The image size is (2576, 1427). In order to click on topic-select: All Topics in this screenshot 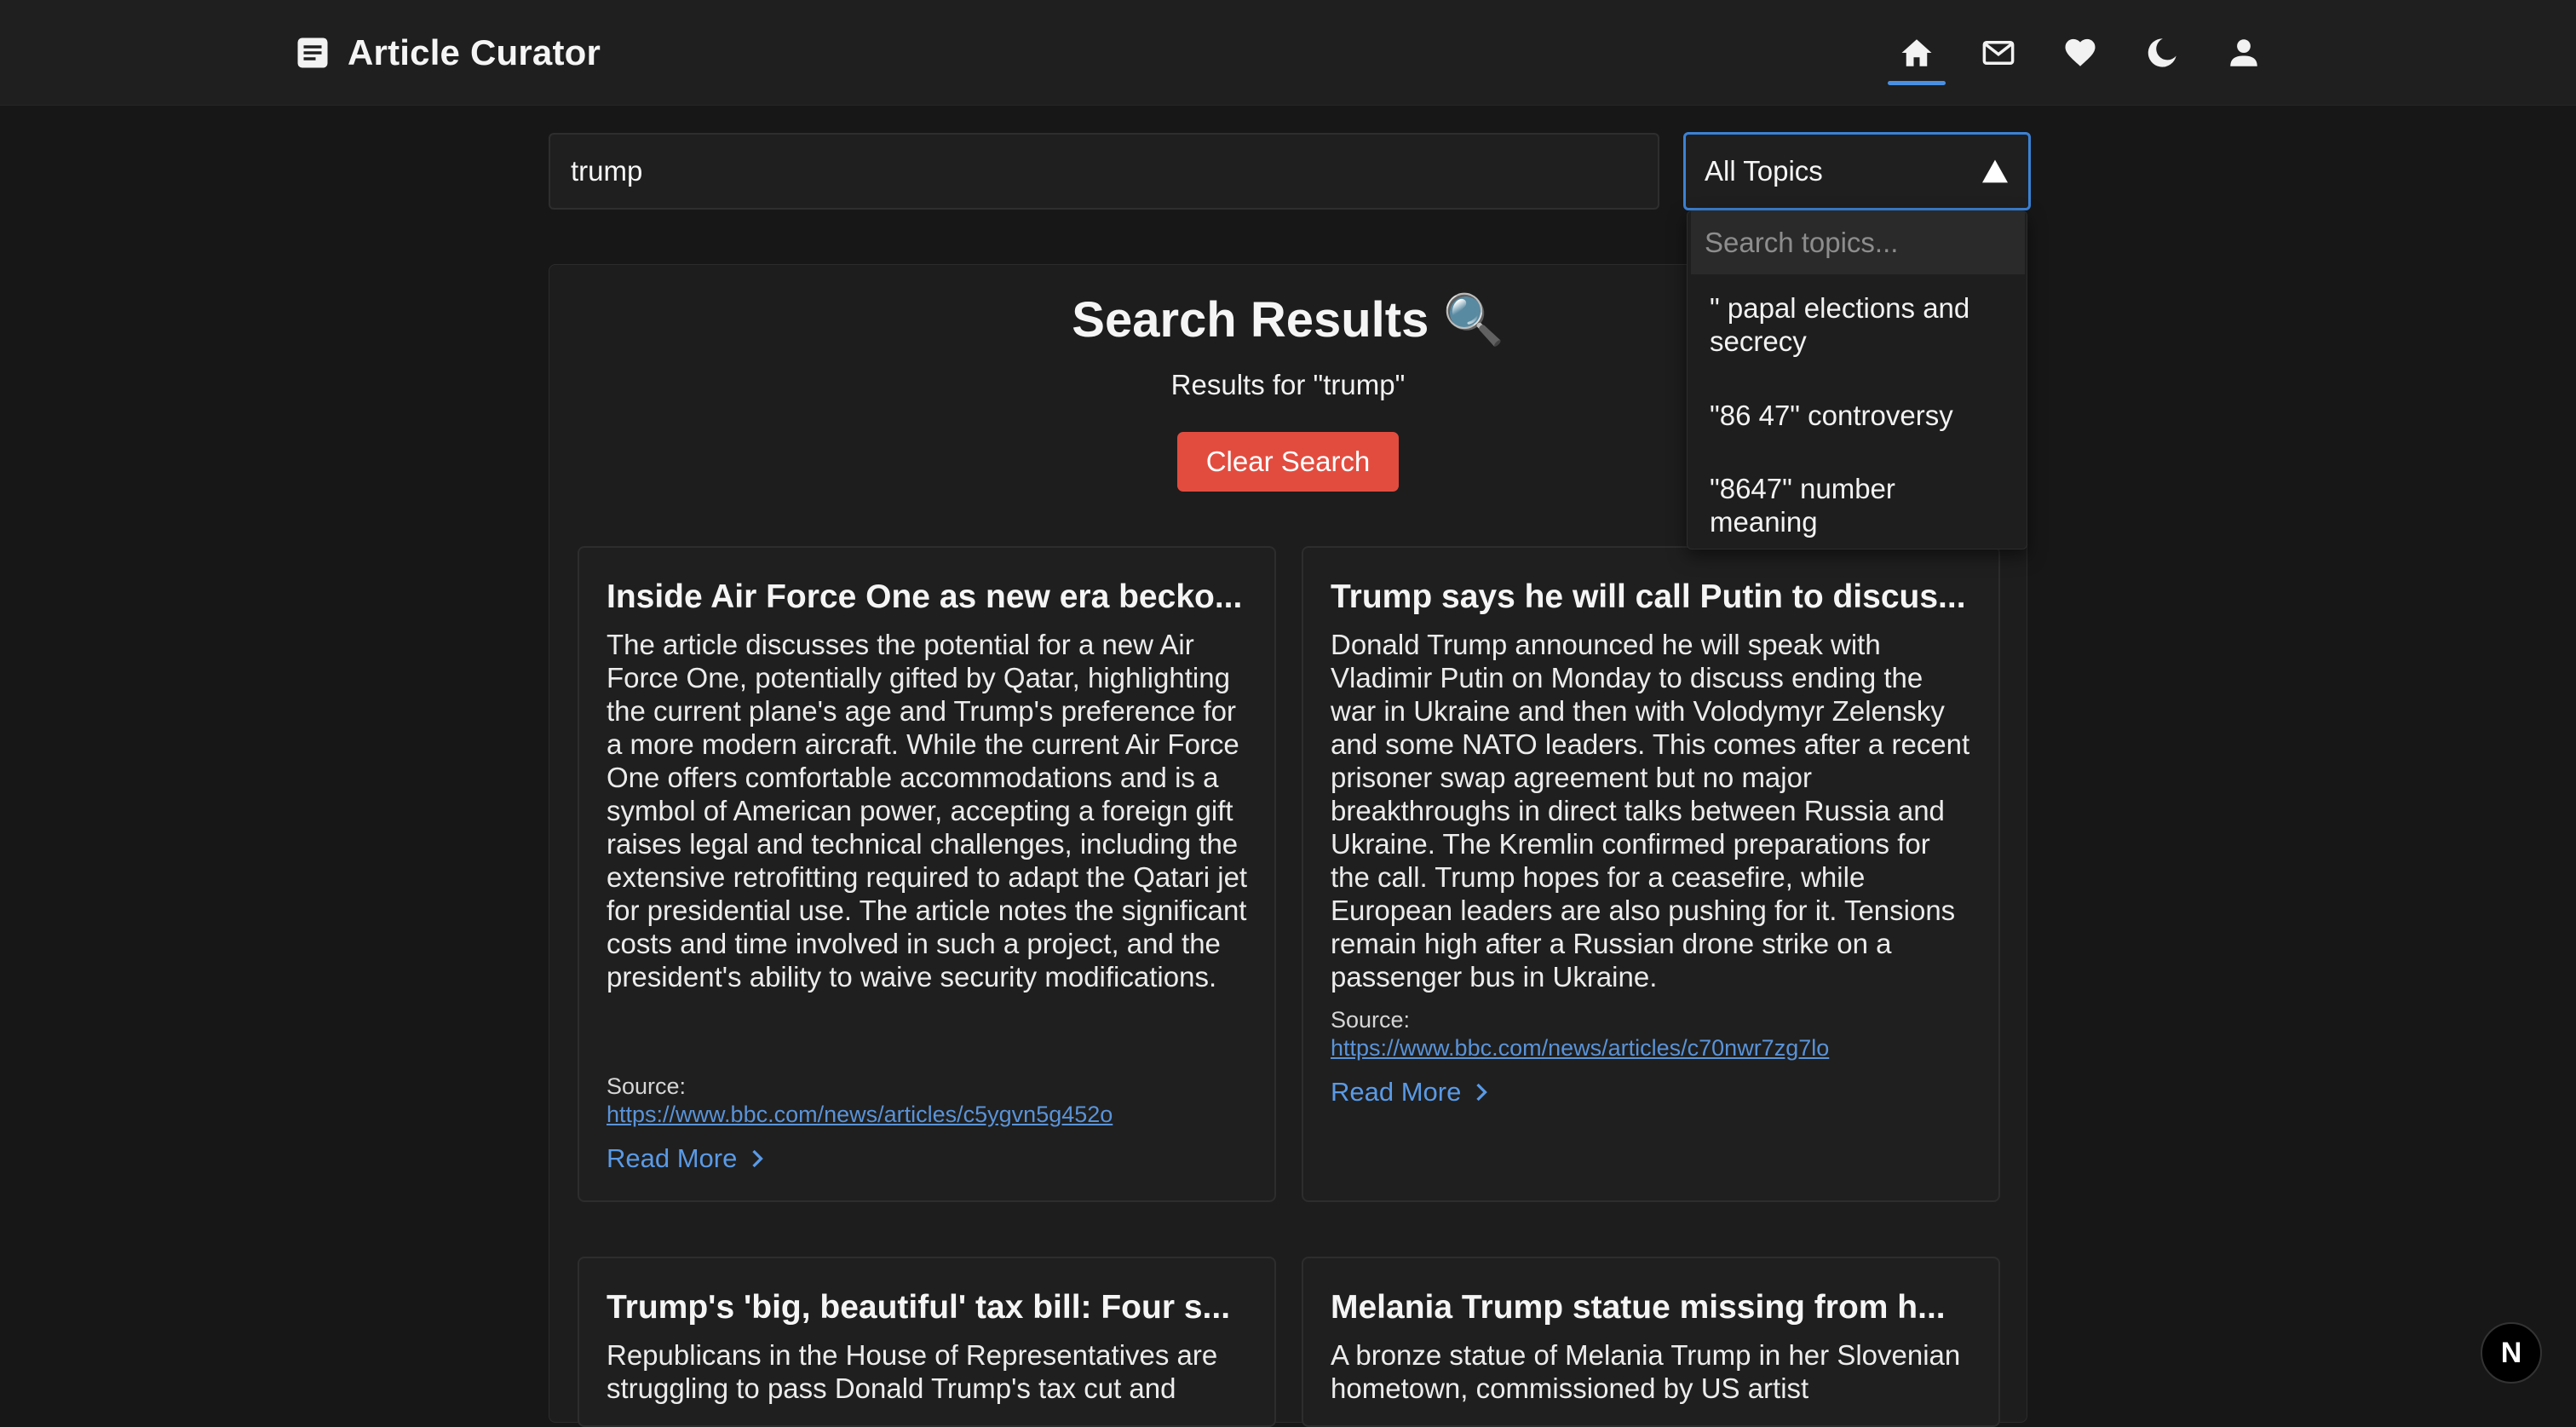, I will do `click(1857, 171)`.